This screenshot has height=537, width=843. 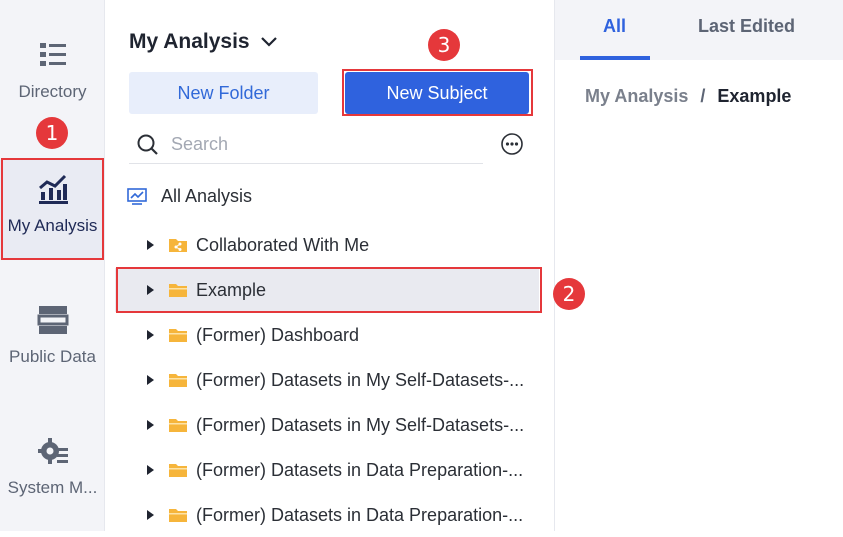 I want to click on tab-all: All, so click(x=614, y=26).